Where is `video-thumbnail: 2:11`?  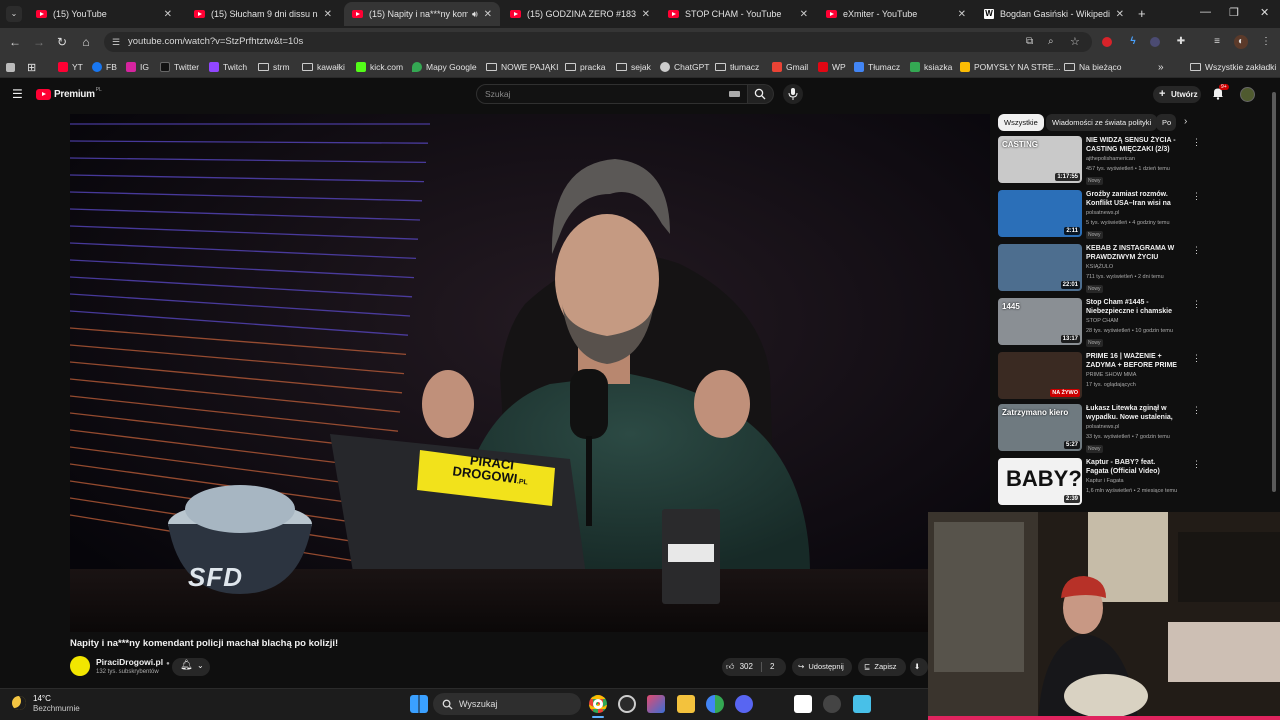 video-thumbnail: 2:11 is located at coordinates (1040, 213).